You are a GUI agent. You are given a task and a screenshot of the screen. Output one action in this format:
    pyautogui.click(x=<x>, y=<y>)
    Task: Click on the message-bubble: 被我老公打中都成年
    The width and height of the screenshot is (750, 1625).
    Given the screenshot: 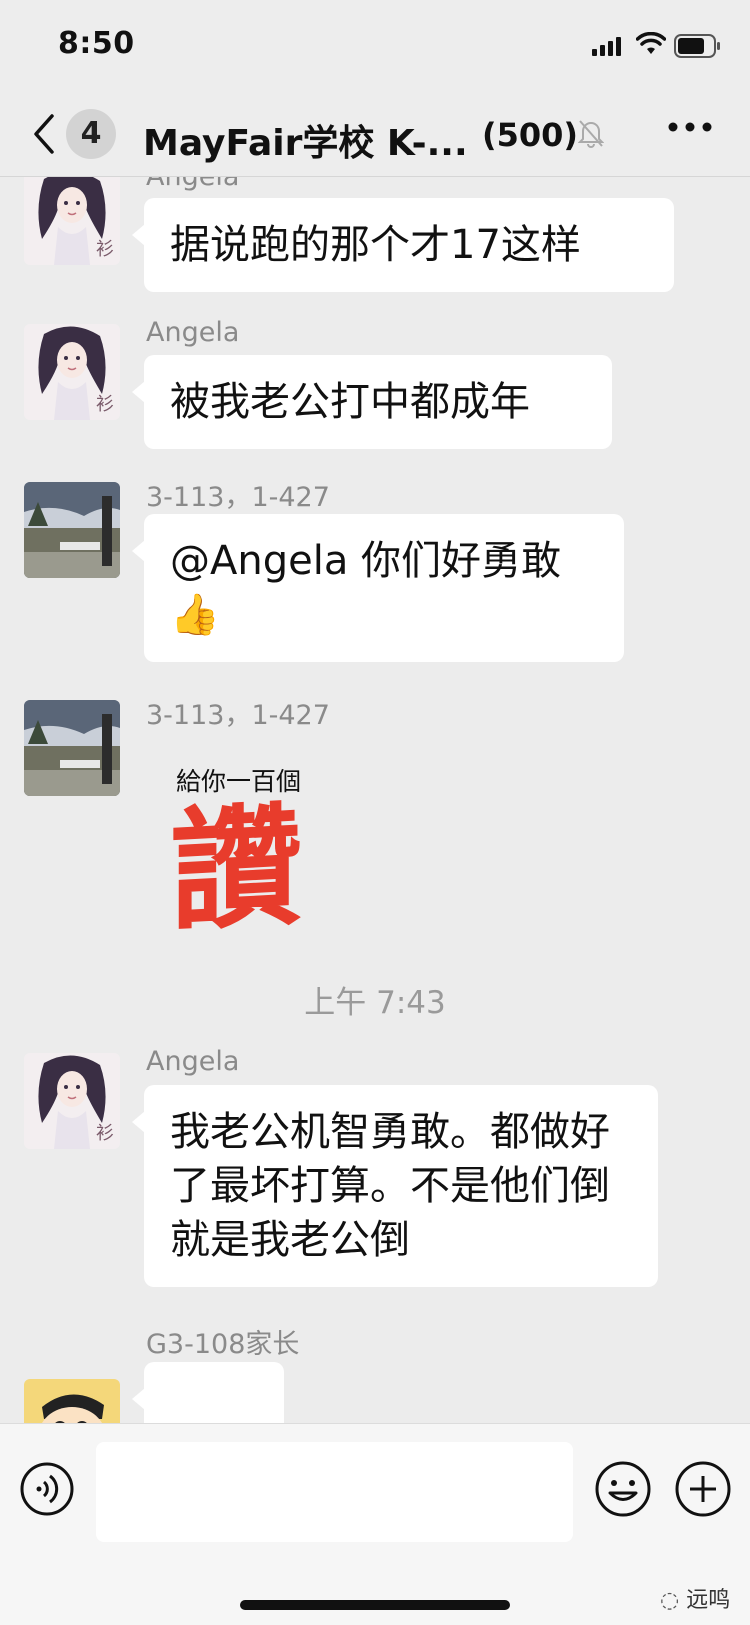 What is the action you would take?
    pyautogui.click(x=372, y=402)
    